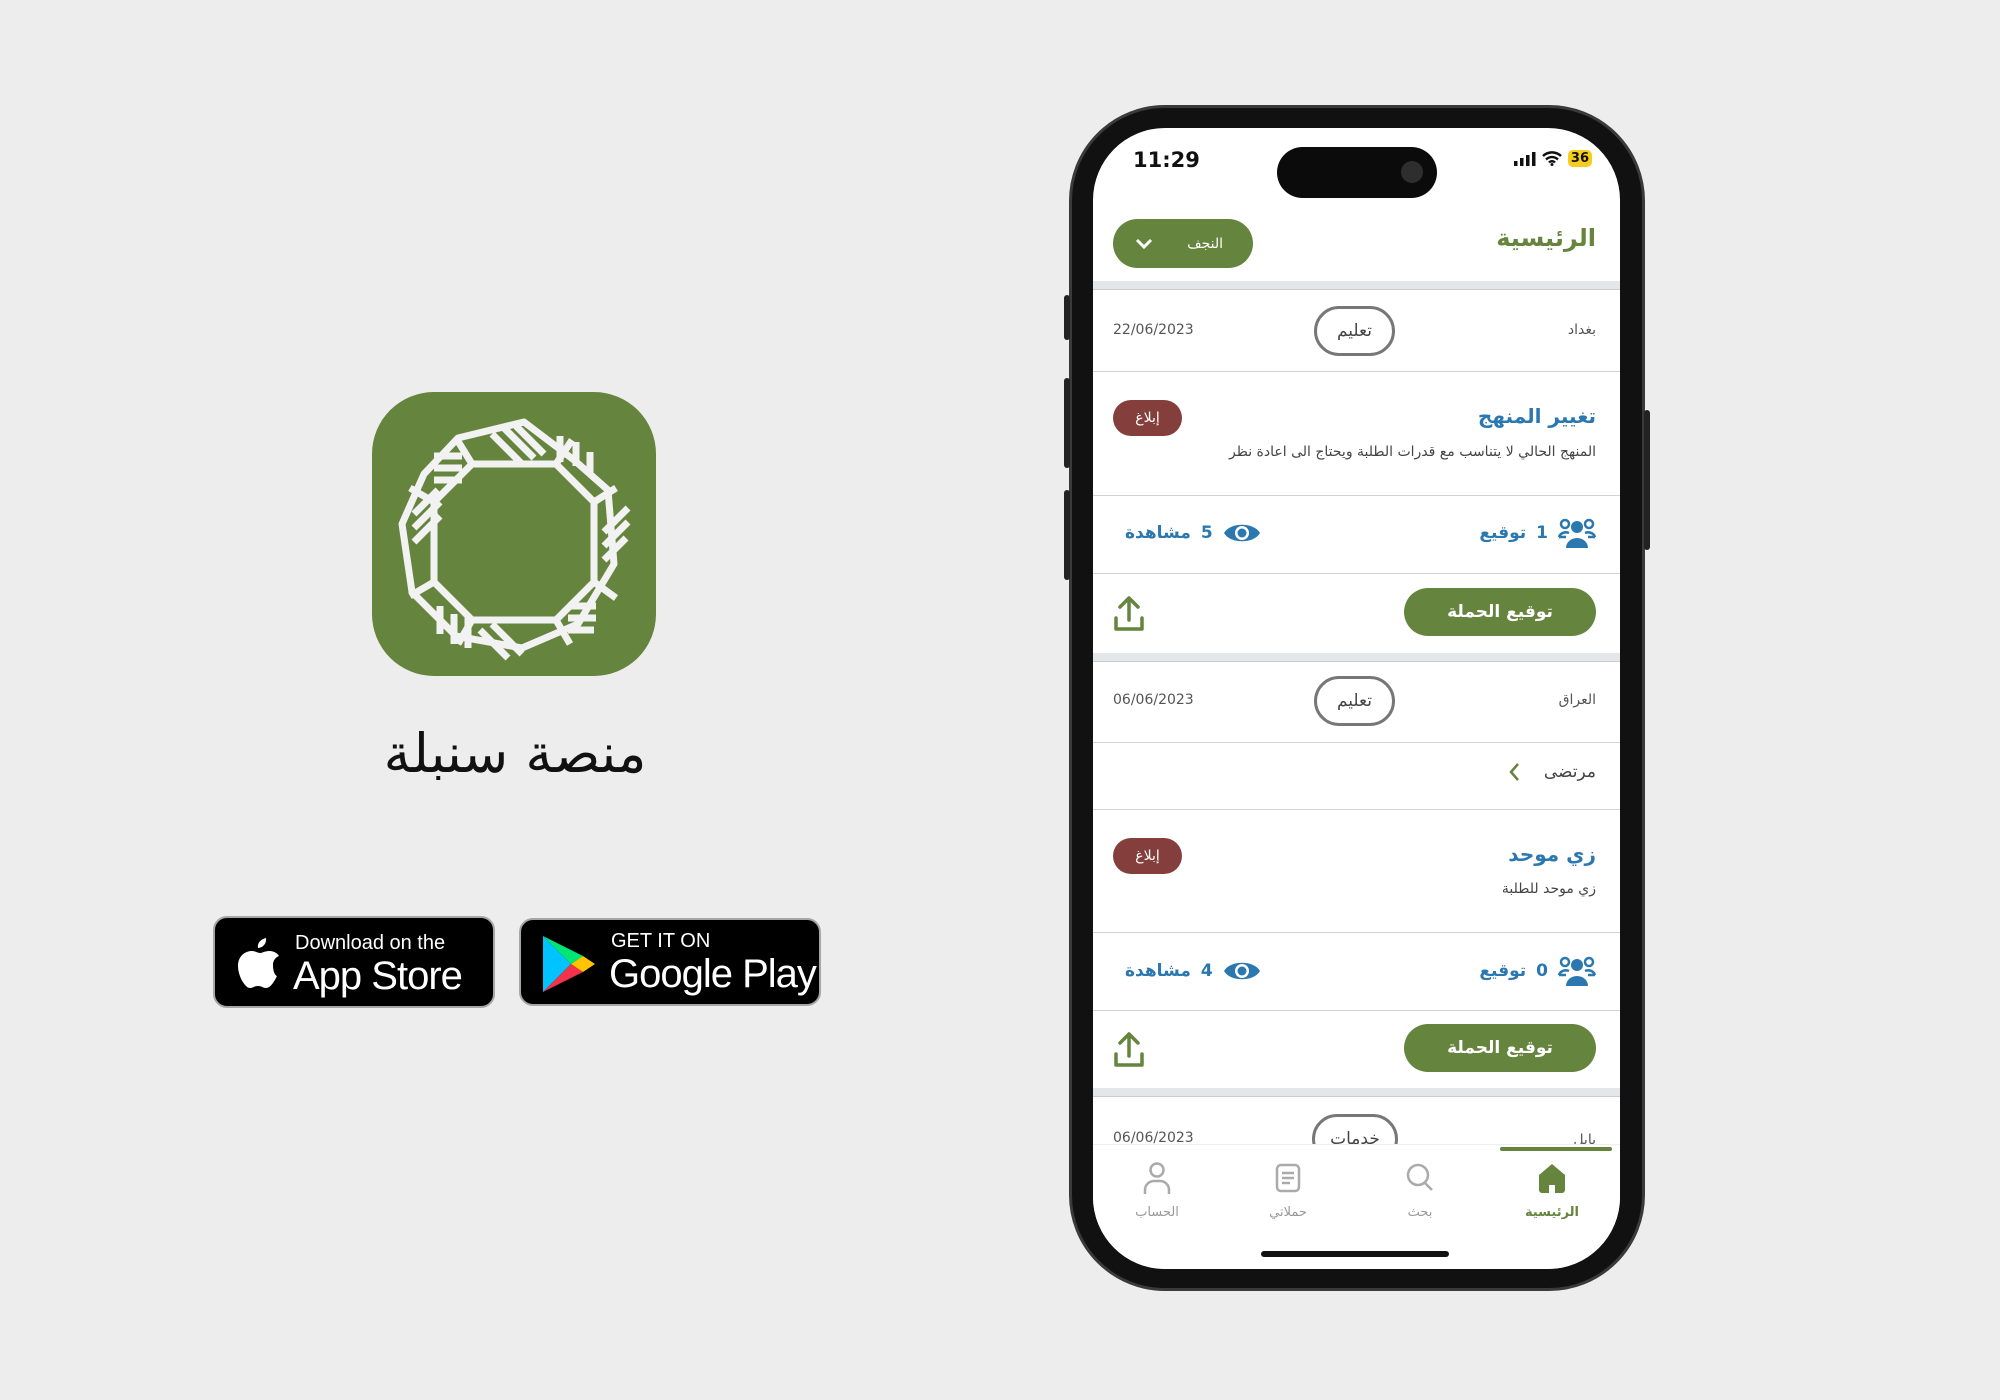  I want to click on tab-search: بحث, so click(1420, 1190).